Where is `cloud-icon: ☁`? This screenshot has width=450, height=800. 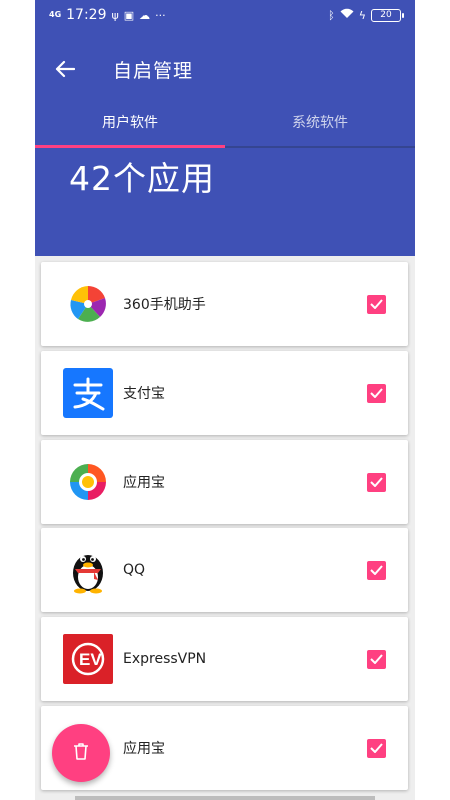
cloud-icon: ☁ is located at coordinates (145, 15).